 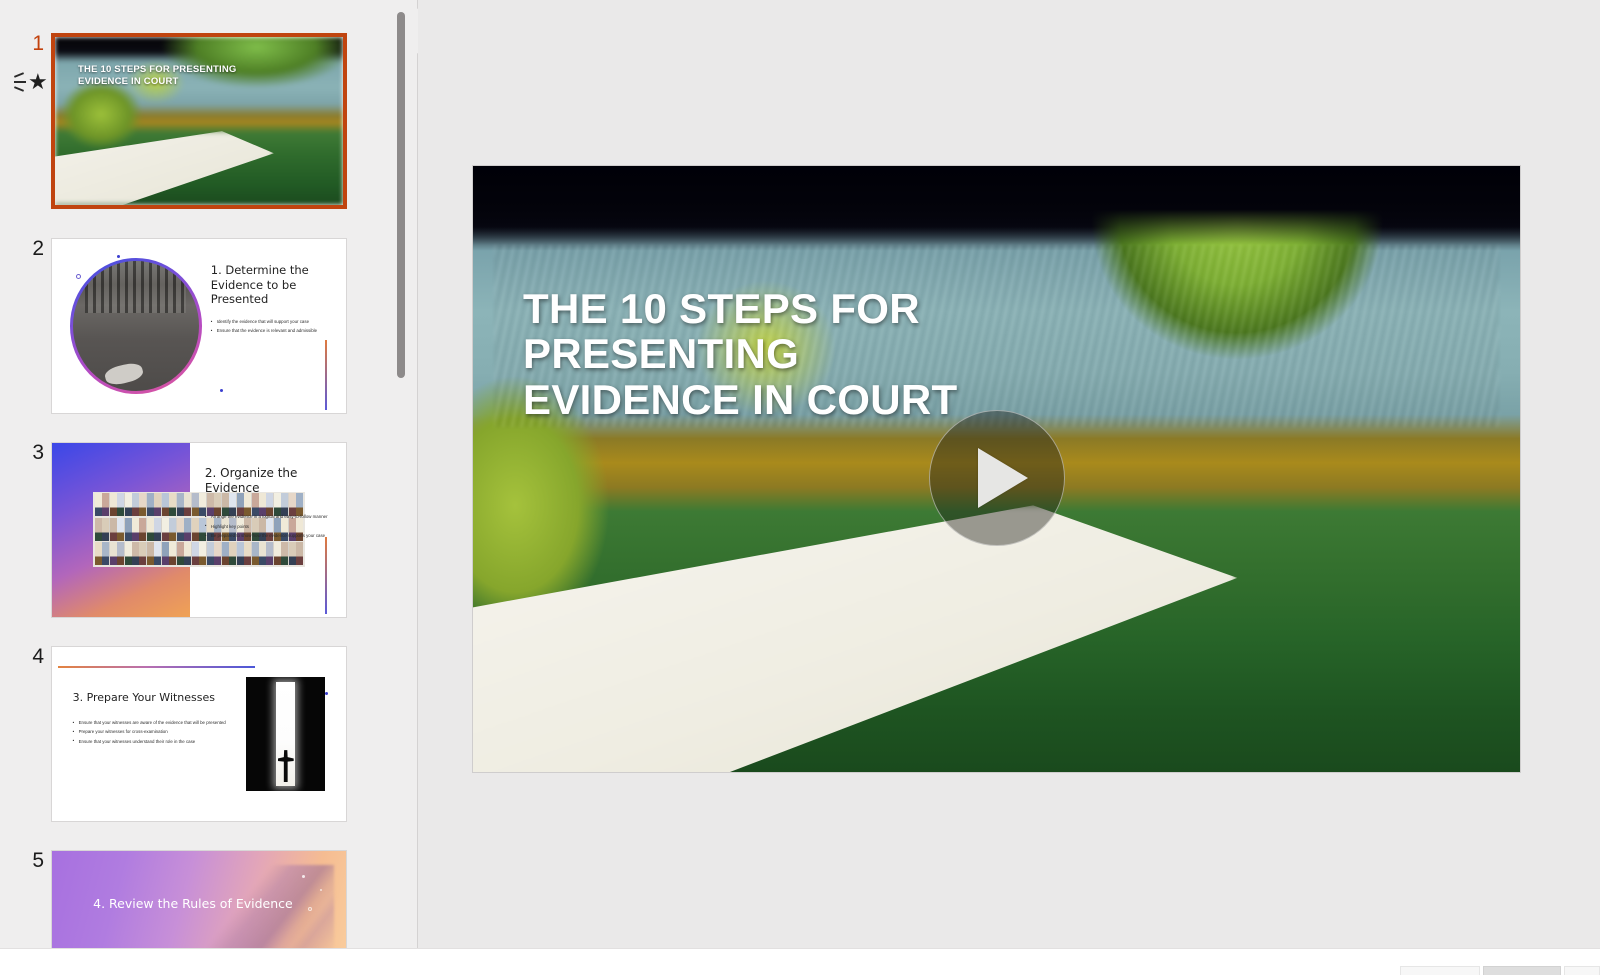 I want to click on play-triangle-icon, so click(x=1002, y=478).